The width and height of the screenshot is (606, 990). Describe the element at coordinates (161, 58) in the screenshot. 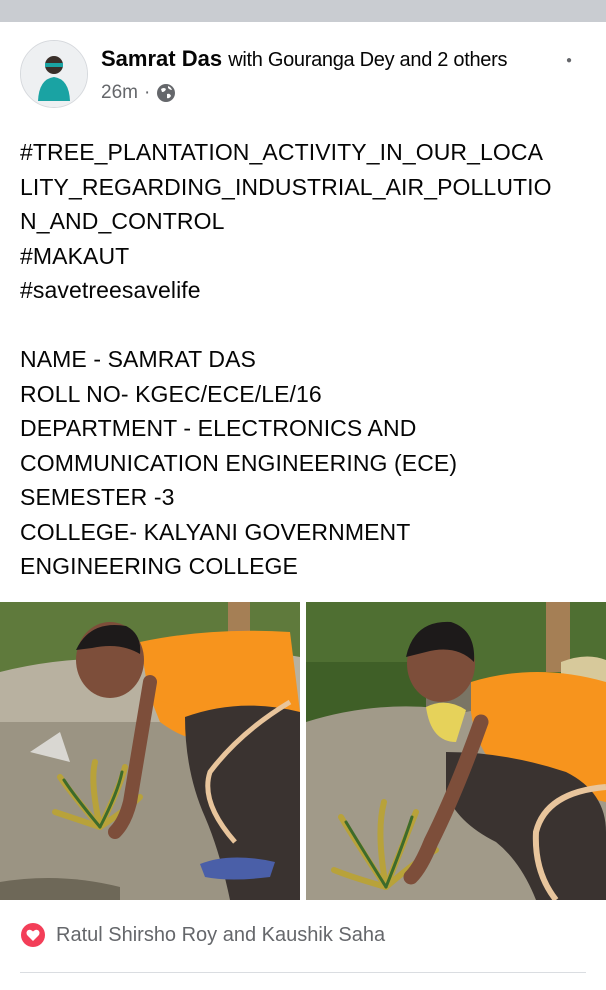

I see `author-name: Samrat Das` at that location.